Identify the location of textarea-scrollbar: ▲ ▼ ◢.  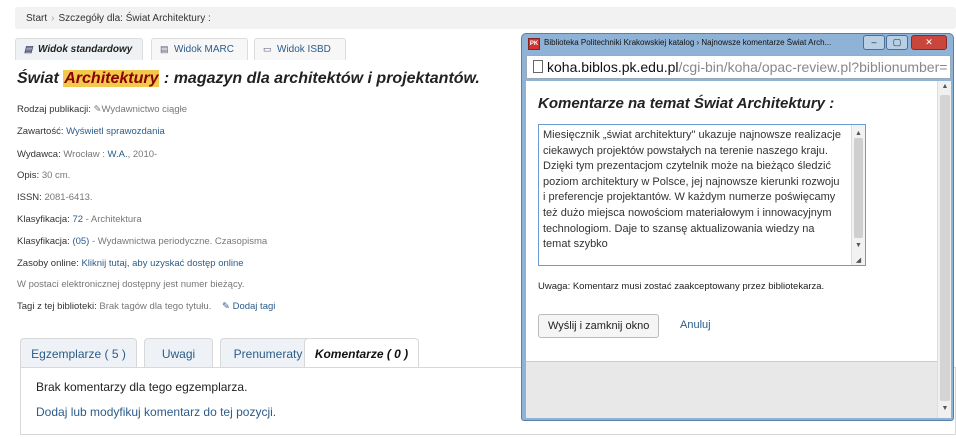
(858, 195).